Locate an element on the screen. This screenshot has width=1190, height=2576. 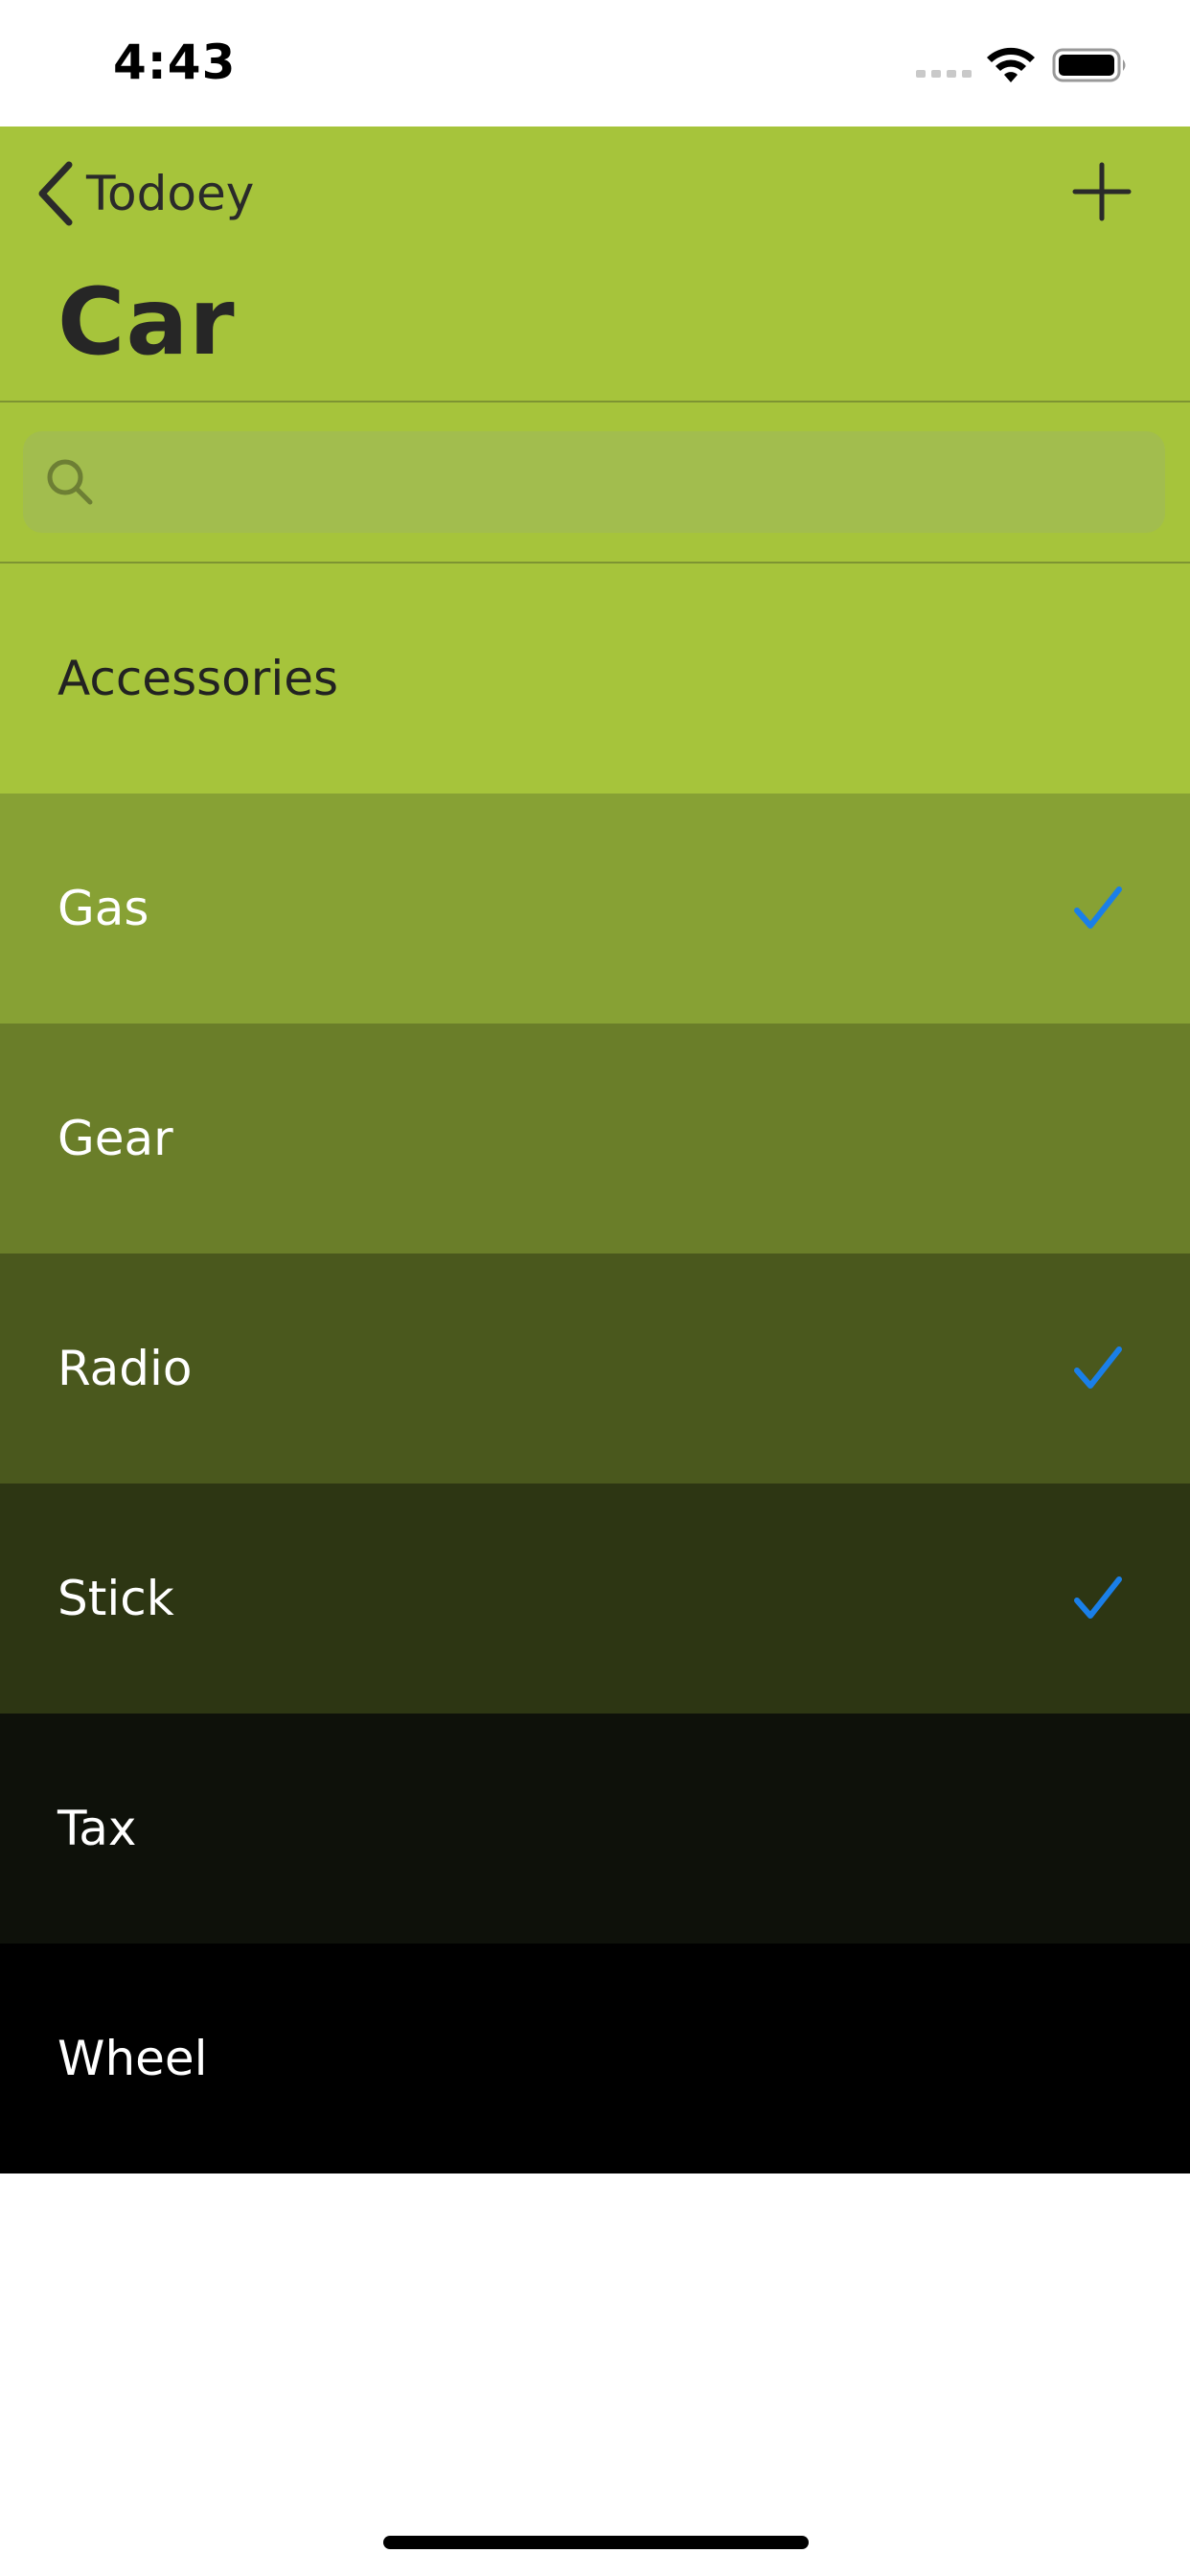
home-indicator is located at coordinates (596, 2542).